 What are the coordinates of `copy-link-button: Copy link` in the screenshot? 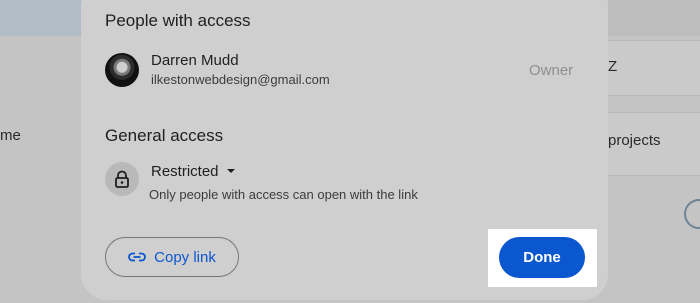 It's located at (172, 257).